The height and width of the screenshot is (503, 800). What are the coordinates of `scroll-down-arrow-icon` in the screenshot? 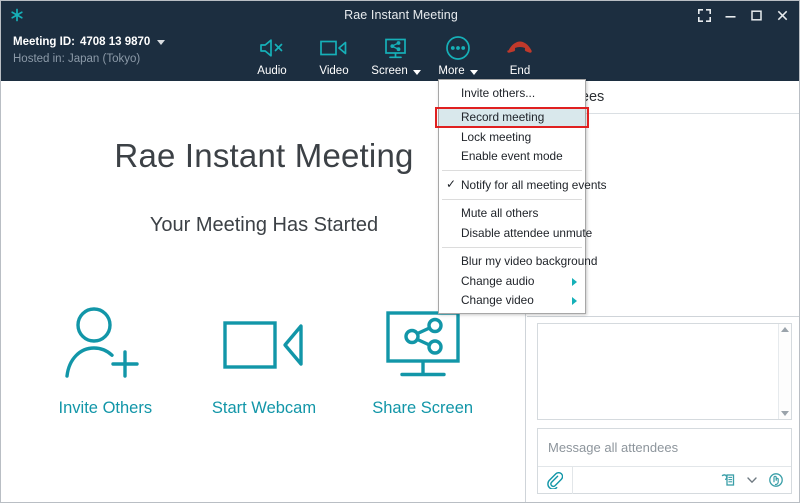 It's located at (785, 413).